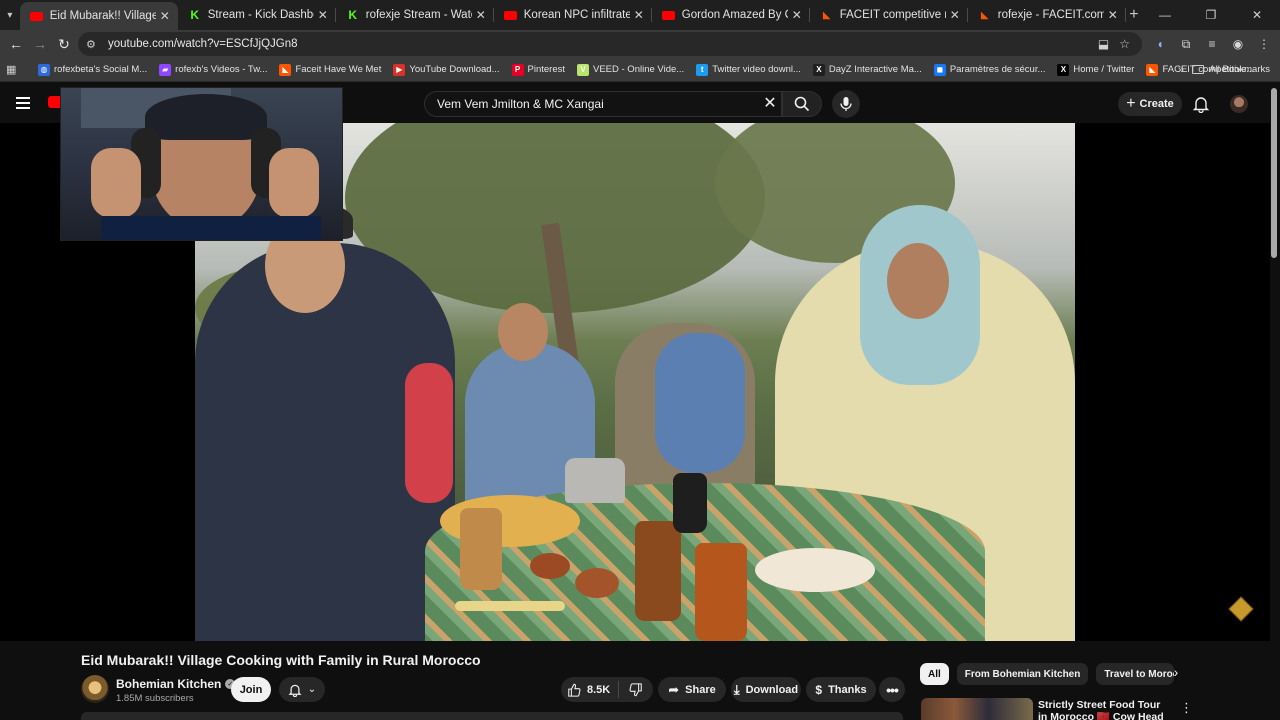  What do you see at coordinates (1211, 15) in the screenshot?
I see `restore-icon: ❐` at bounding box center [1211, 15].